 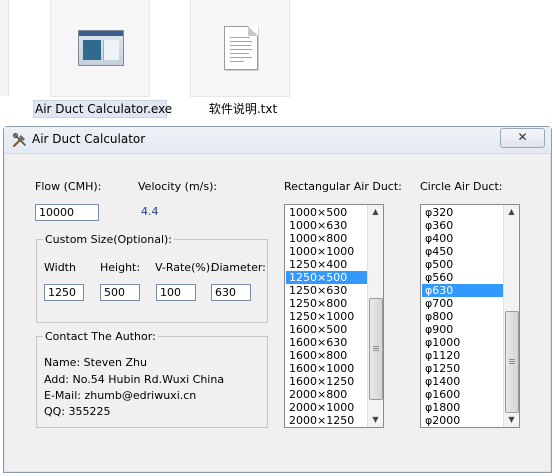 What do you see at coordinates (462, 342) in the screenshot?
I see `list-item: φ1000` at bounding box center [462, 342].